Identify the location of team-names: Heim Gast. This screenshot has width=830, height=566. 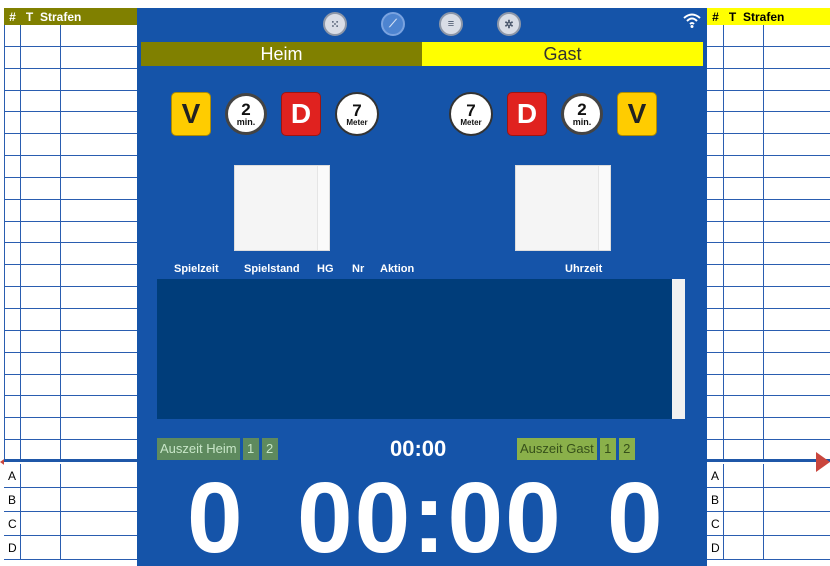
(422, 54).